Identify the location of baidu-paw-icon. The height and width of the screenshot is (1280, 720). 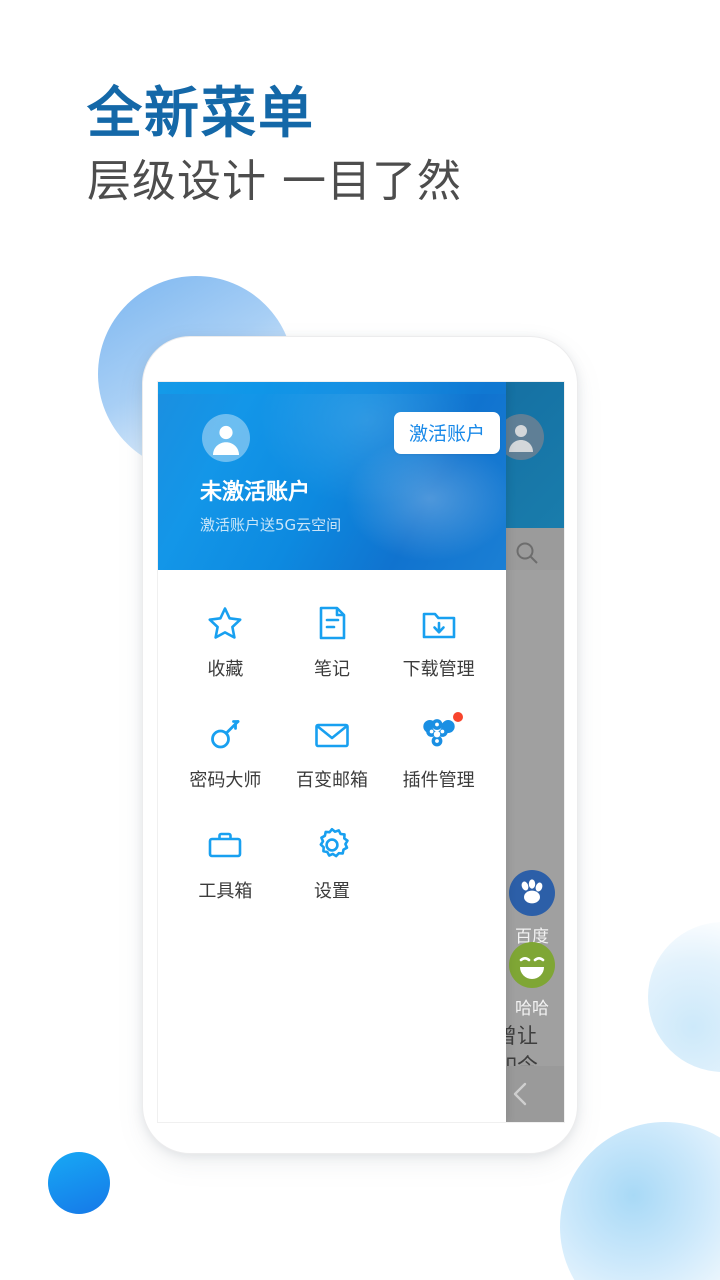
(532, 893).